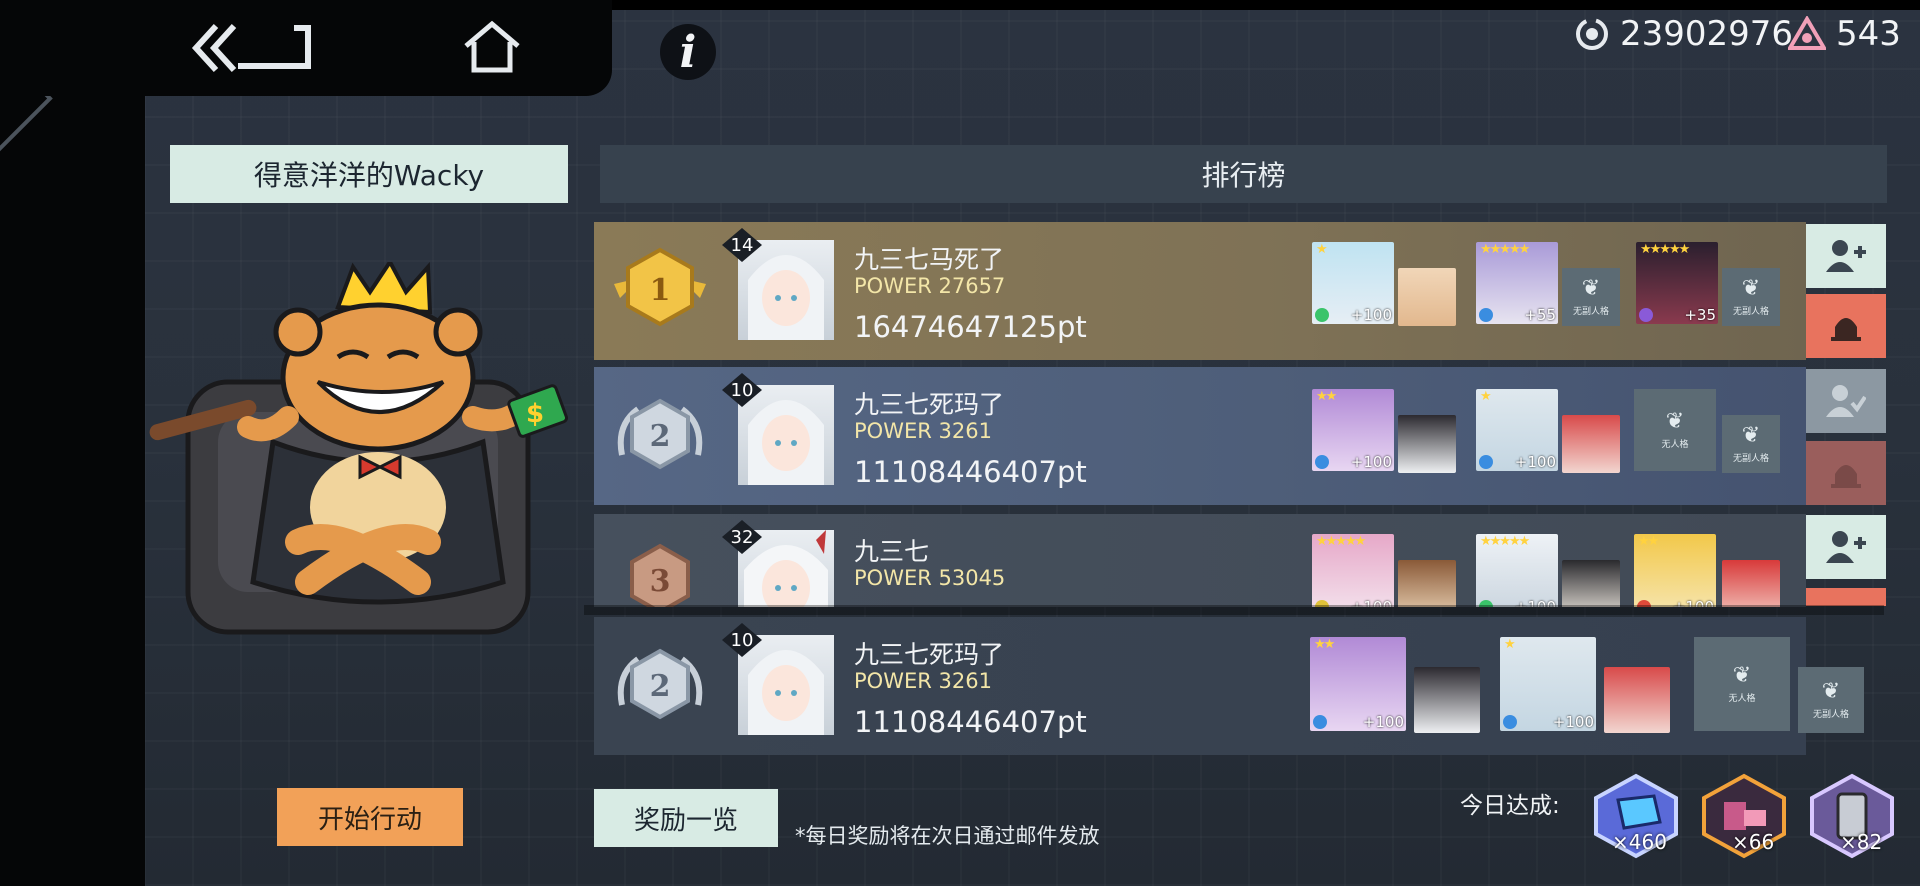 The width and height of the screenshot is (1920, 886). I want to click on team-main-character: ★★★★★ +55, so click(1517, 283).